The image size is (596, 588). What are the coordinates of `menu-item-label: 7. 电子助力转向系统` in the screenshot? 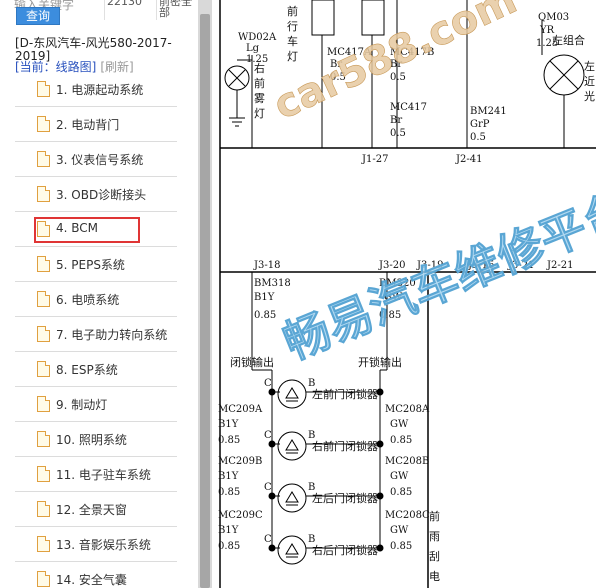 It's located at (112, 335).